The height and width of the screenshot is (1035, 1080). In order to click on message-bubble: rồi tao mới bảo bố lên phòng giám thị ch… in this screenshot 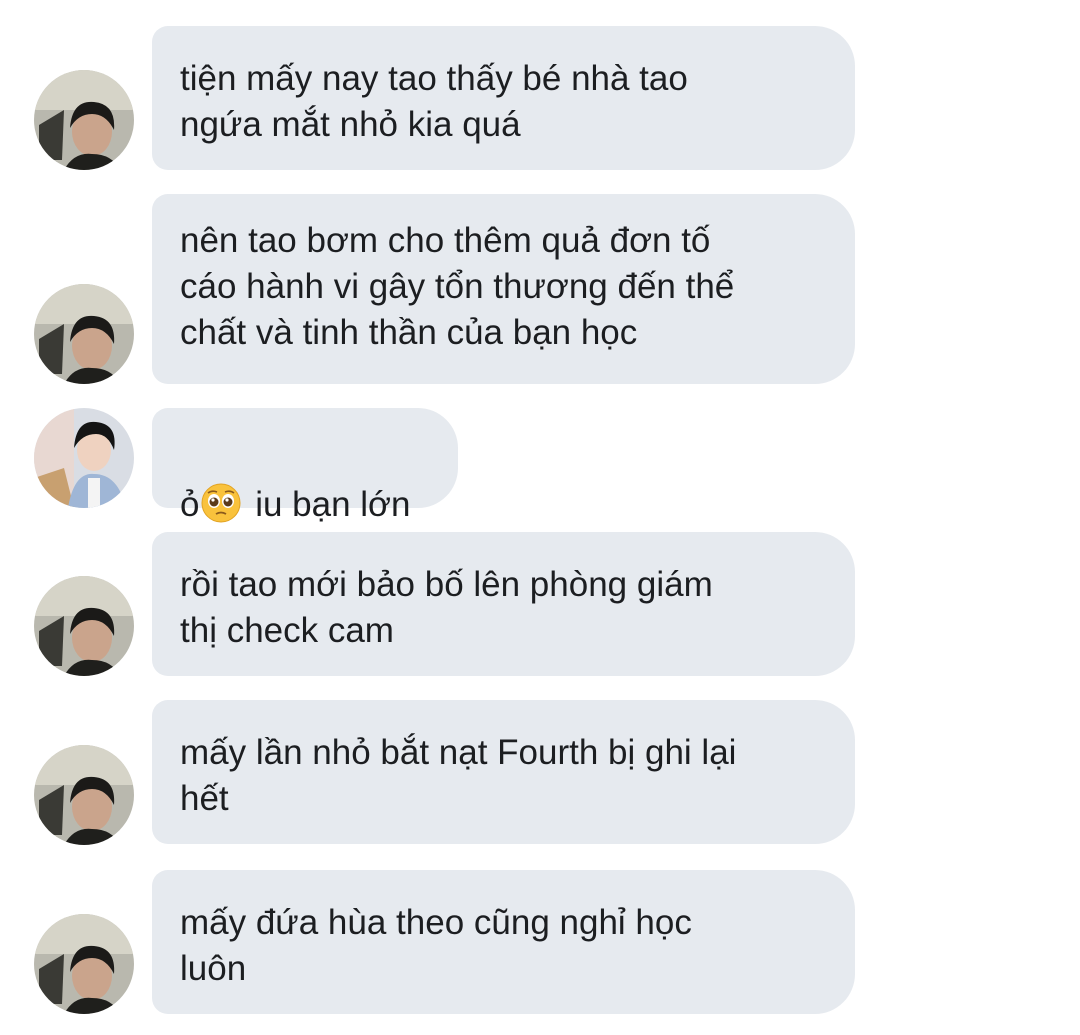, I will do `click(503, 604)`.